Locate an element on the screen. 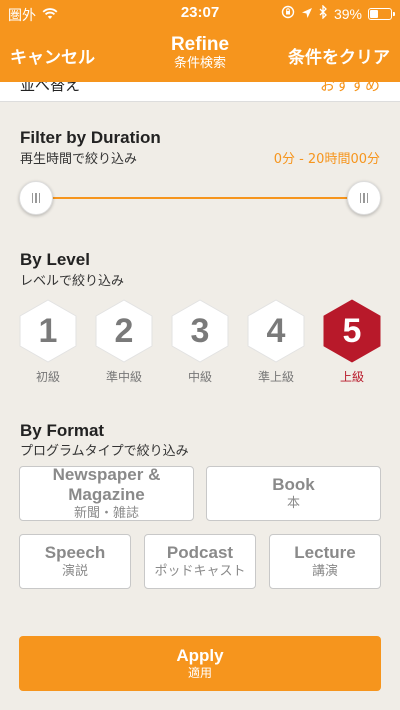 Image resolution: width=400 pixels, height=710 pixels. level-number: 5 is located at coordinates (352, 330).